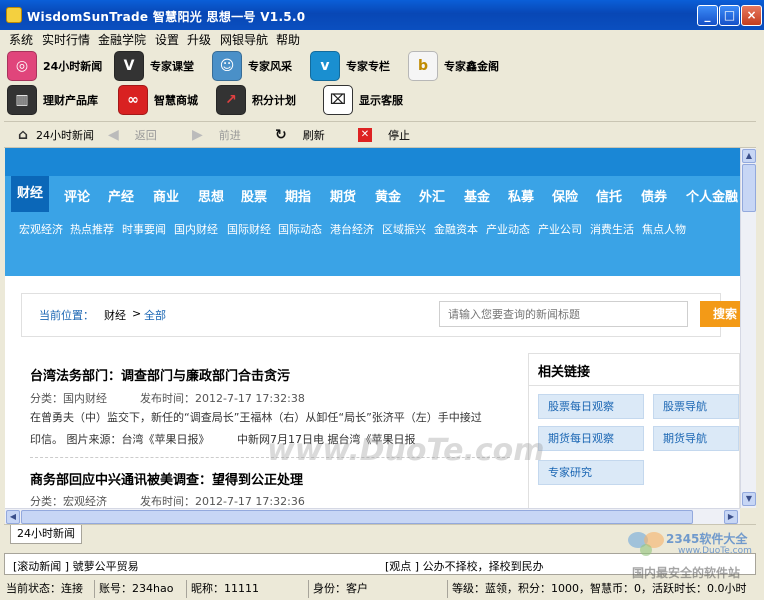 The image size is (764, 600). What do you see at coordinates (300, 229) in the screenshot?
I see `subcategory-link: 国际动态` at bounding box center [300, 229].